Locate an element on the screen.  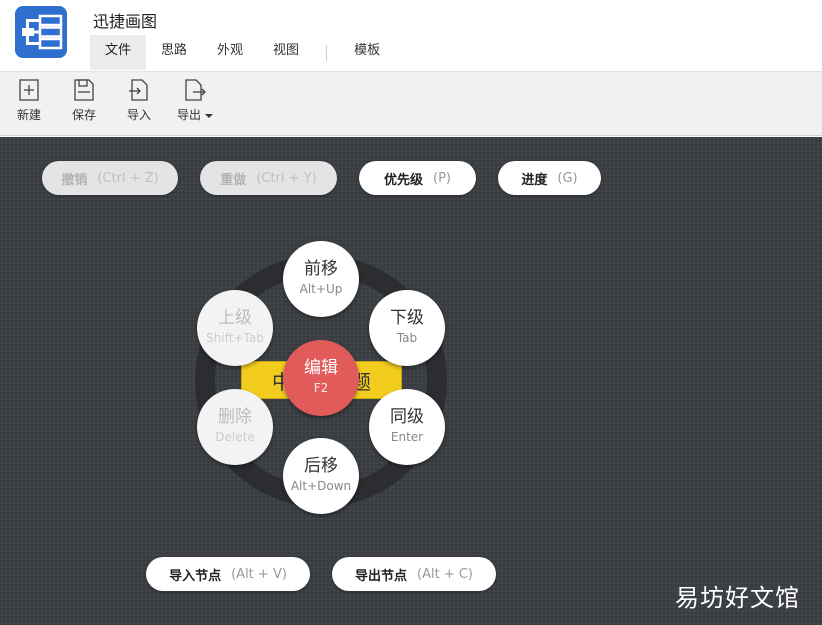
add-sibling-button: 同级 Enter is located at coordinates (407, 427).